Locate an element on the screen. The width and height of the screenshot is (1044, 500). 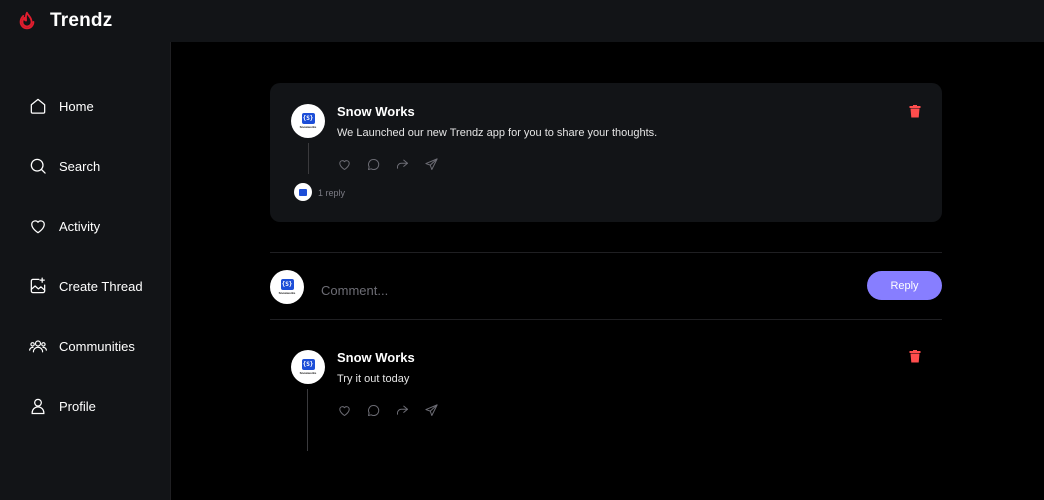
sidebar-item-profile: Profile is located at coordinates (62, 406).